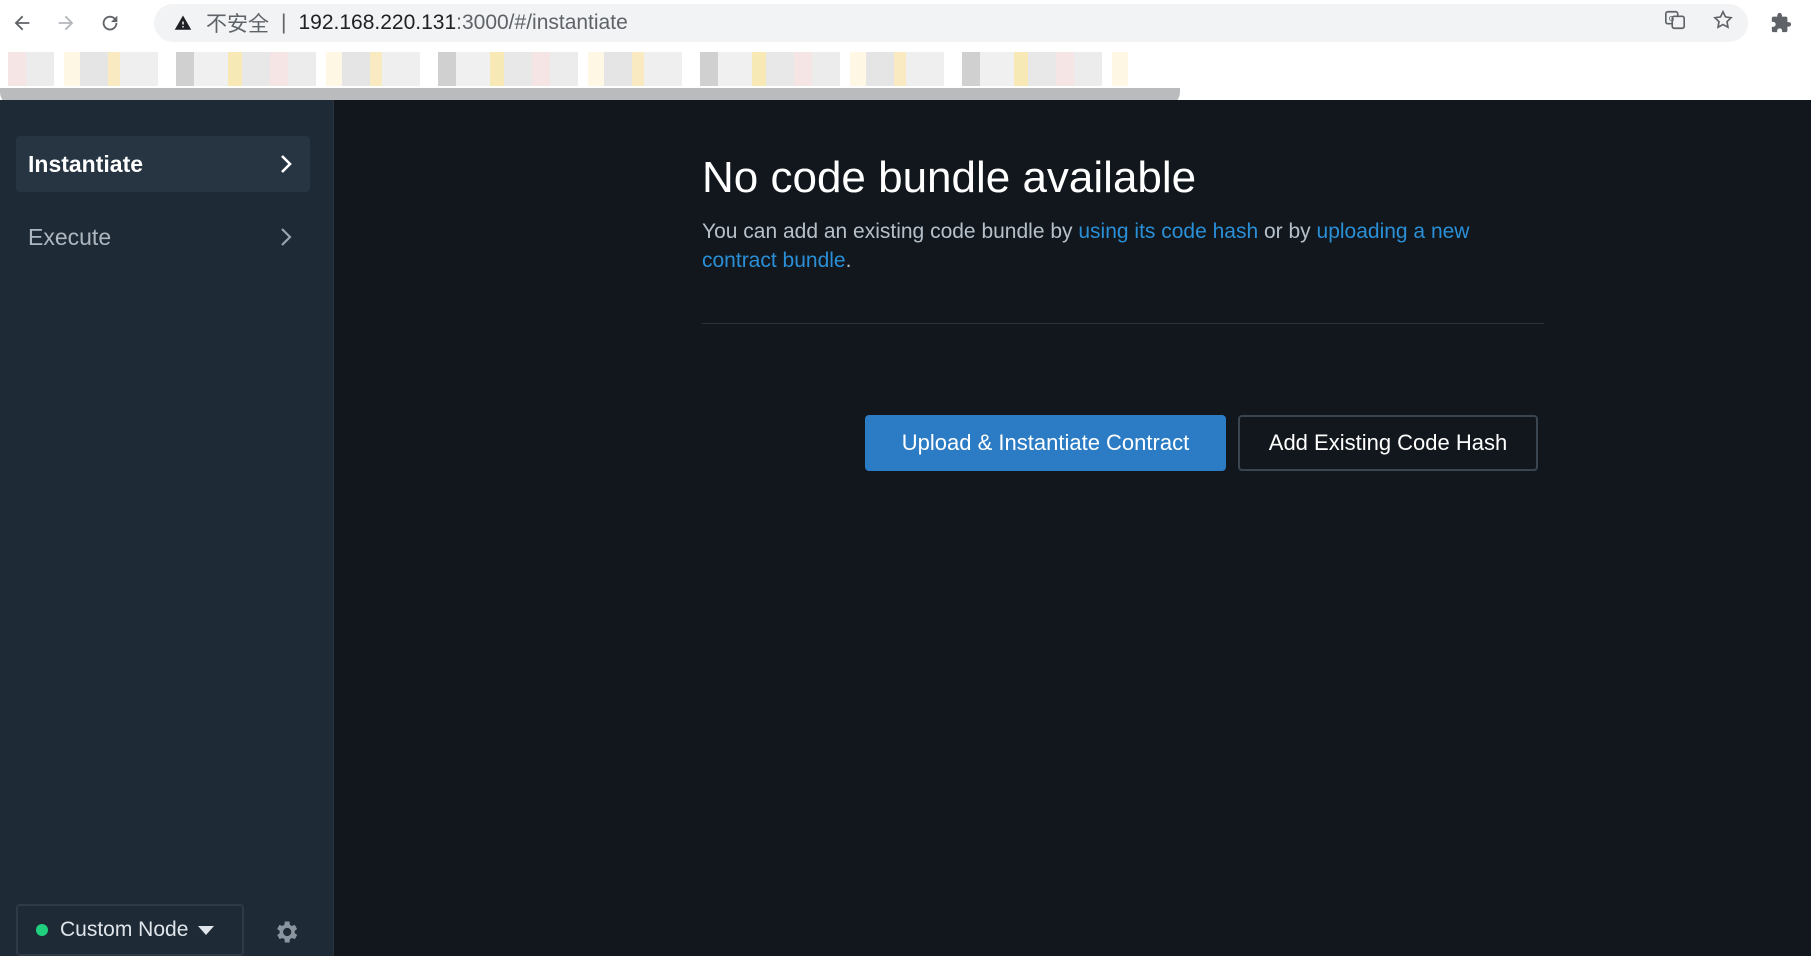  What do you see at coordinates (1168, 231) in the screenshot?
I see `code-hash-link: using its code hash` at bounding box center [1168, 231].